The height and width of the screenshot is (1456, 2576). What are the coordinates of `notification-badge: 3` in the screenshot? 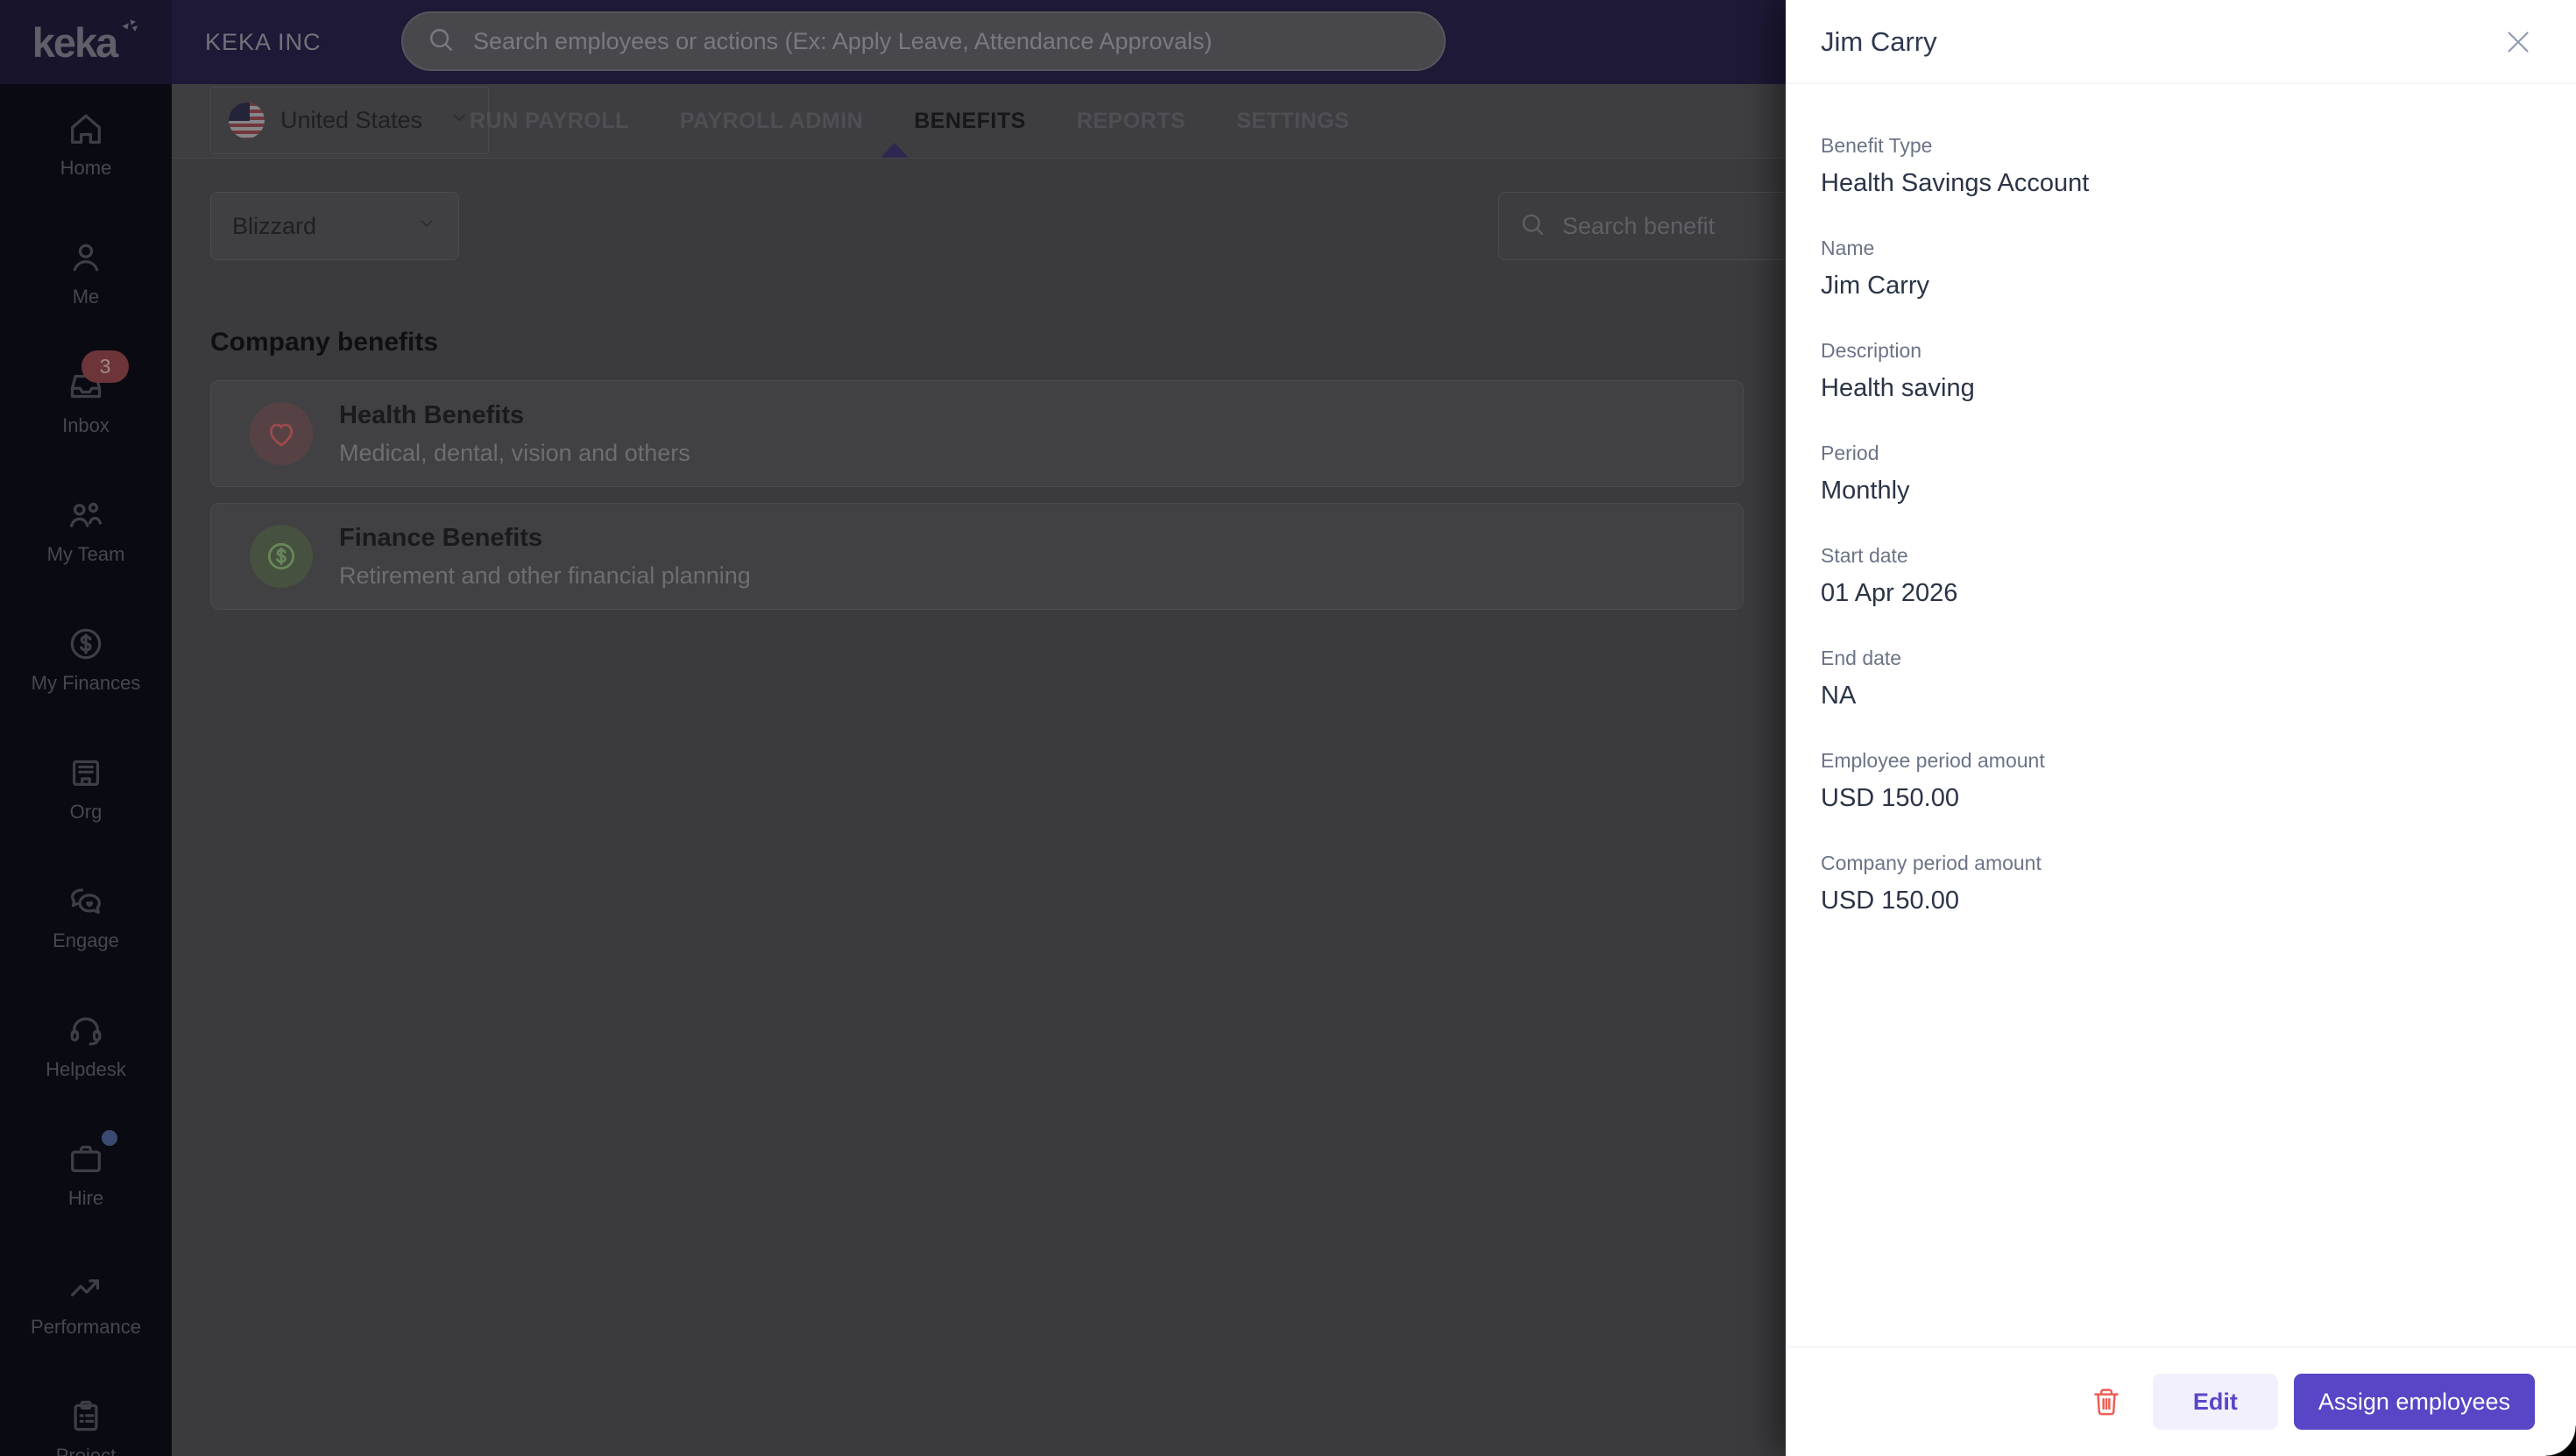 It's located at (105, 366).